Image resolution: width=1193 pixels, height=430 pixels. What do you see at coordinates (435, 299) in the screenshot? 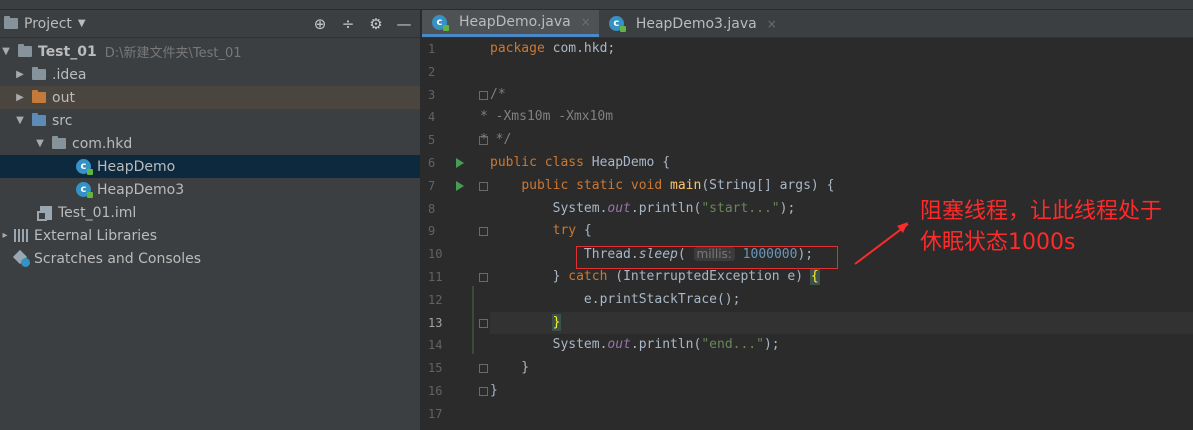
I see `line-number: 12` at bounding box center [435, 299].